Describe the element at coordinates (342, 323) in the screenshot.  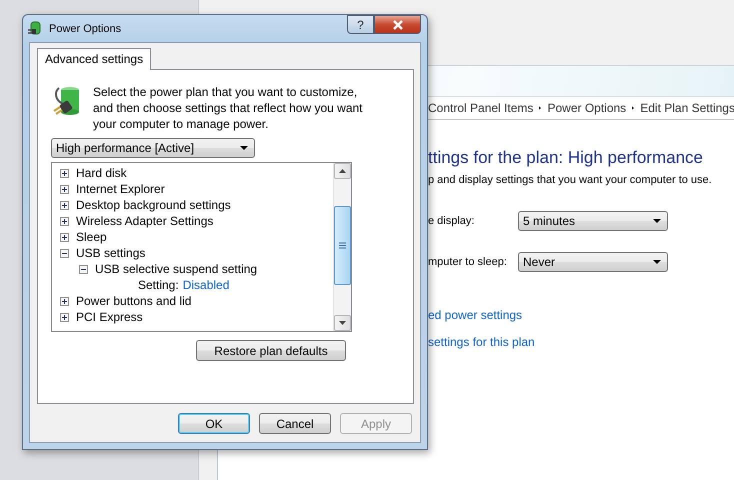
I see `scroll-down-icon` at that location.